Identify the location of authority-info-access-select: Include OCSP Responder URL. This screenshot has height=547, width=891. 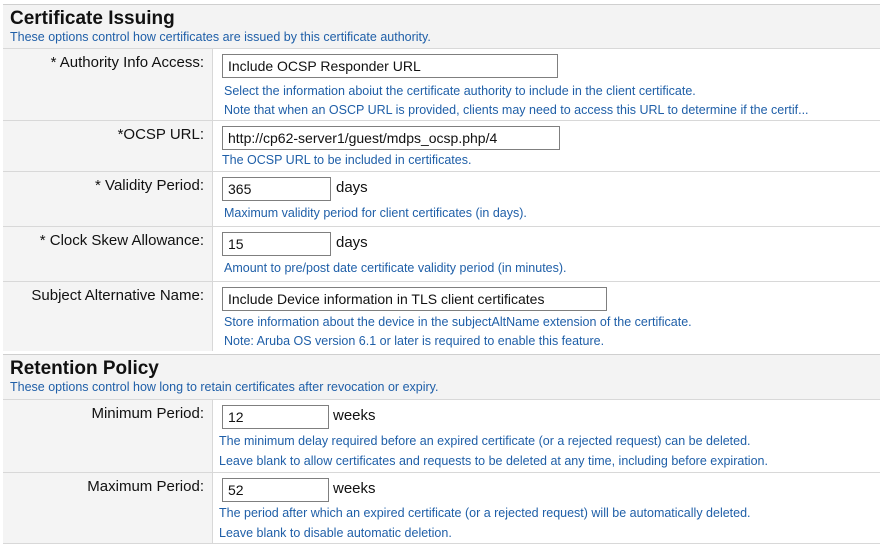
(390, 66).